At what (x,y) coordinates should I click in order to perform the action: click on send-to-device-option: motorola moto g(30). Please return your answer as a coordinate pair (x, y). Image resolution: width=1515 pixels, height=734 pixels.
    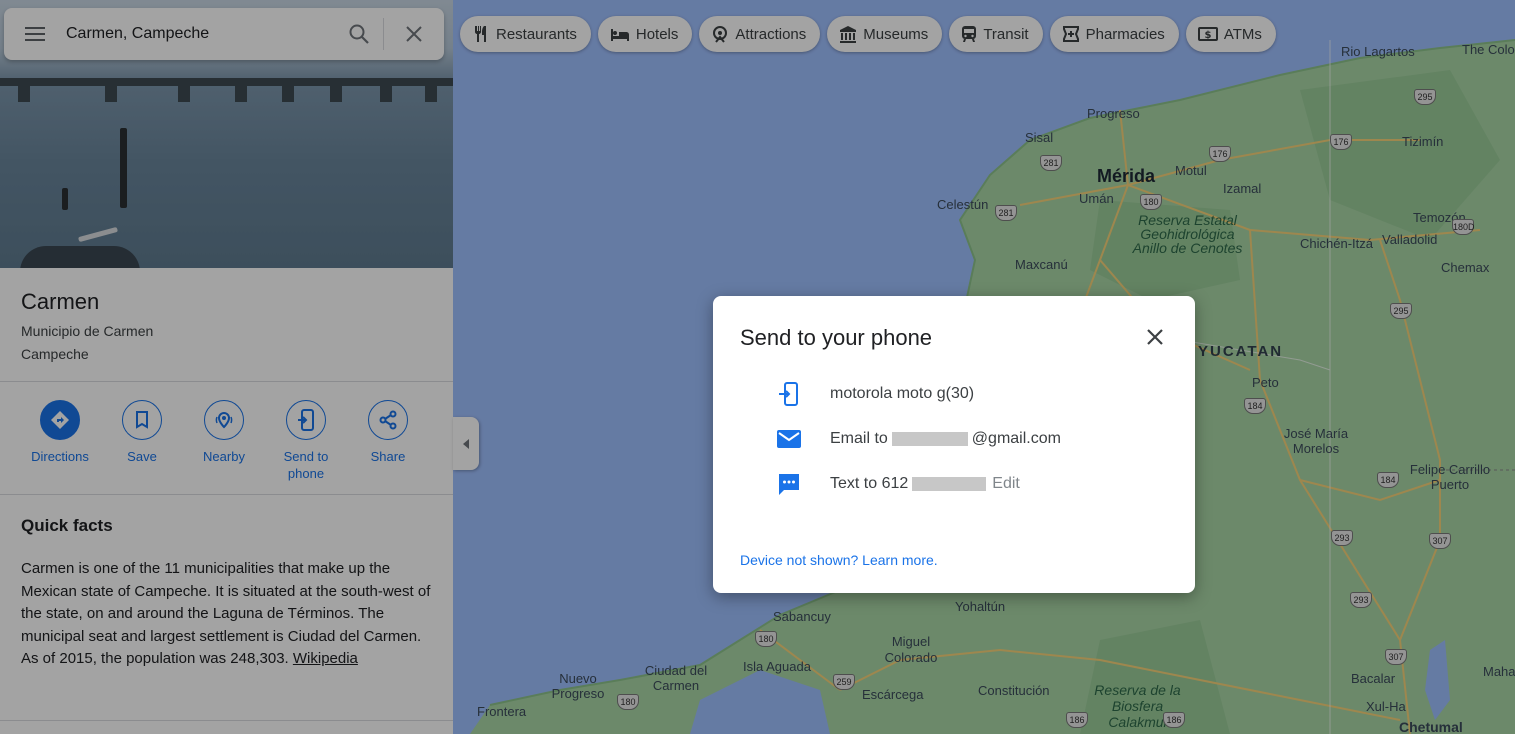
    Looking at the image, I should click on (873, 394).